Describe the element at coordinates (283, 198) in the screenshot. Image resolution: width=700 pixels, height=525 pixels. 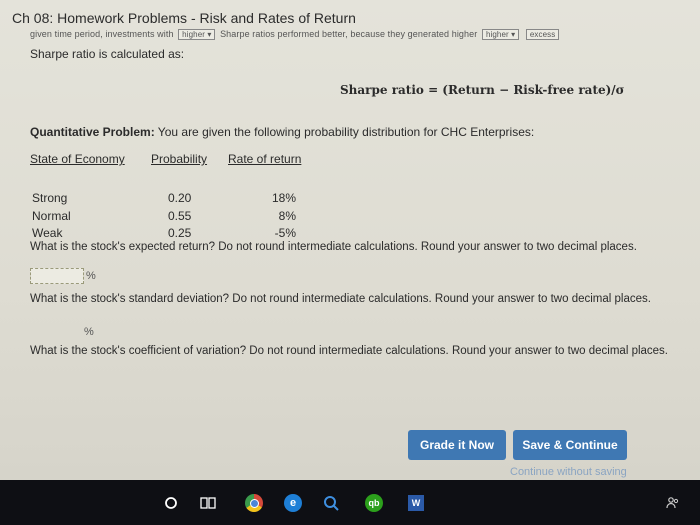
I see `rate-cell: 18%` at that location.